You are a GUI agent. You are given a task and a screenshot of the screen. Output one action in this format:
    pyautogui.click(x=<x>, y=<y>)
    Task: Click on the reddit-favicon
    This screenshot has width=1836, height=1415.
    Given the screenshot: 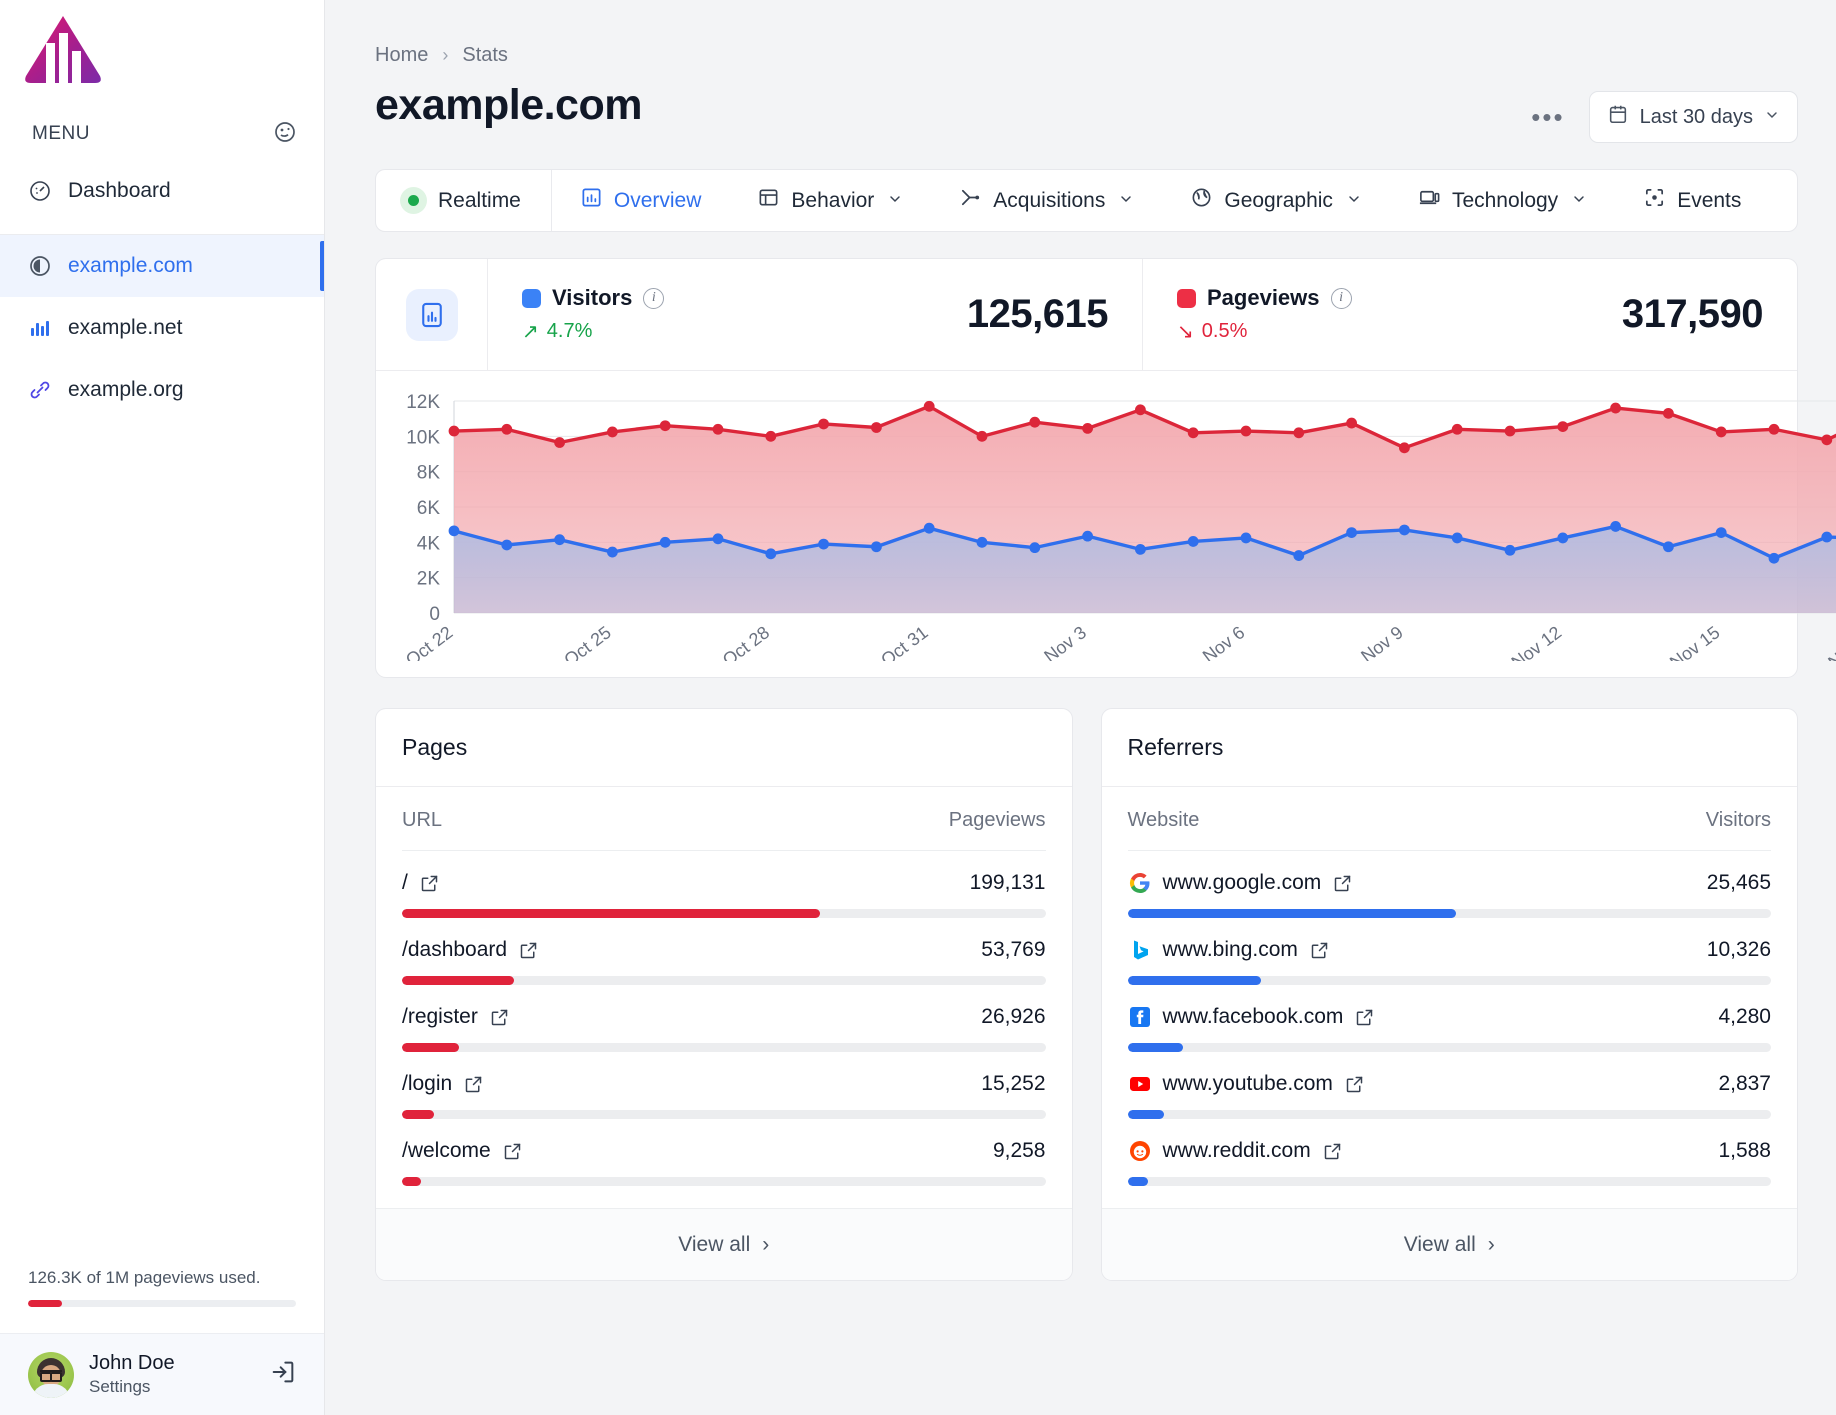 What is the action you would take?
    pyautogui.click(x=1140, y=1151)
    